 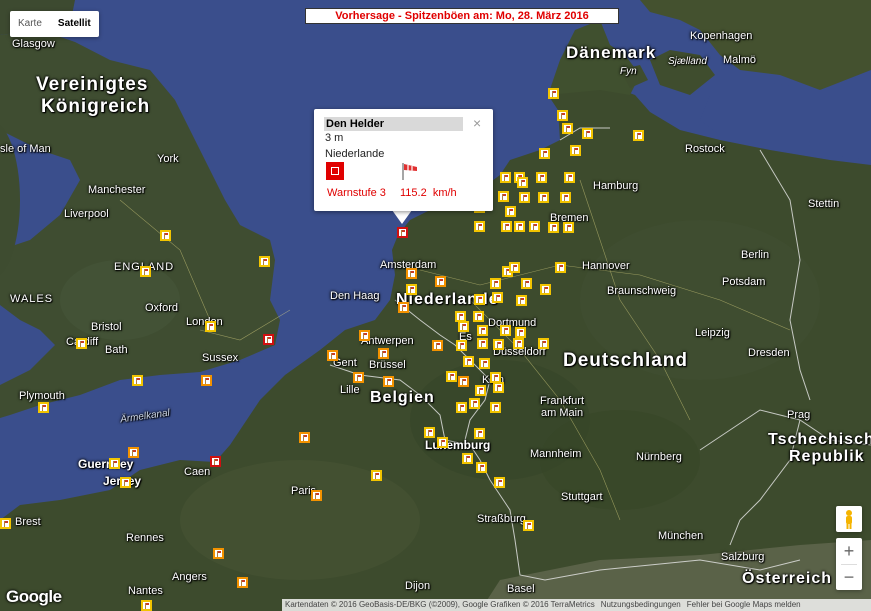 I want to click on report-error-link: Fehler bei Google Maps melden, so click(x=744, y=604).